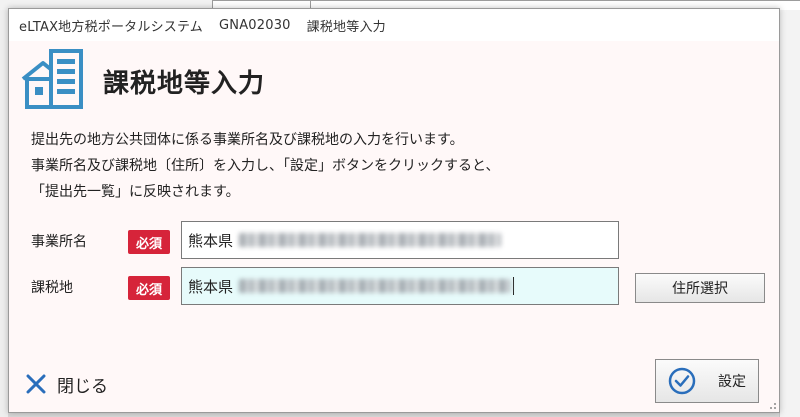  Describe the element at coordinates (789, 213) in the screenshot. I see `background-window-right-edge` at that location.